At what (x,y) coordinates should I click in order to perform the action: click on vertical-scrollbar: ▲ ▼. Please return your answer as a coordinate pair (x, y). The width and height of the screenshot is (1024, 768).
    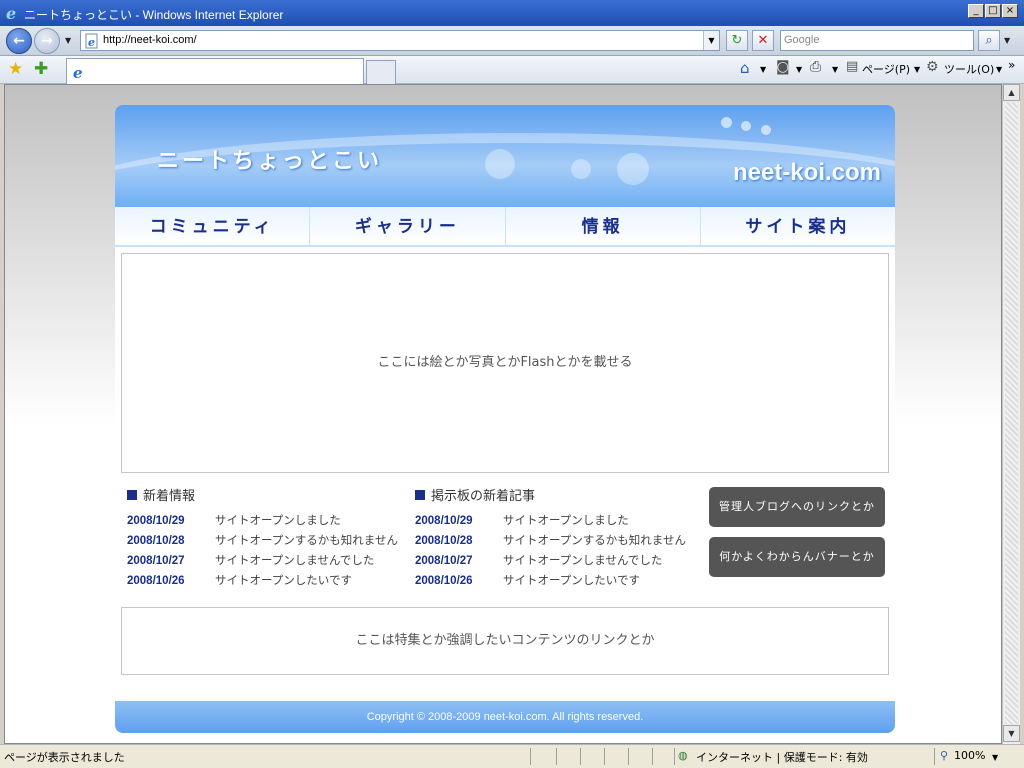
    Looking at the image, I should click on (1011, 414).